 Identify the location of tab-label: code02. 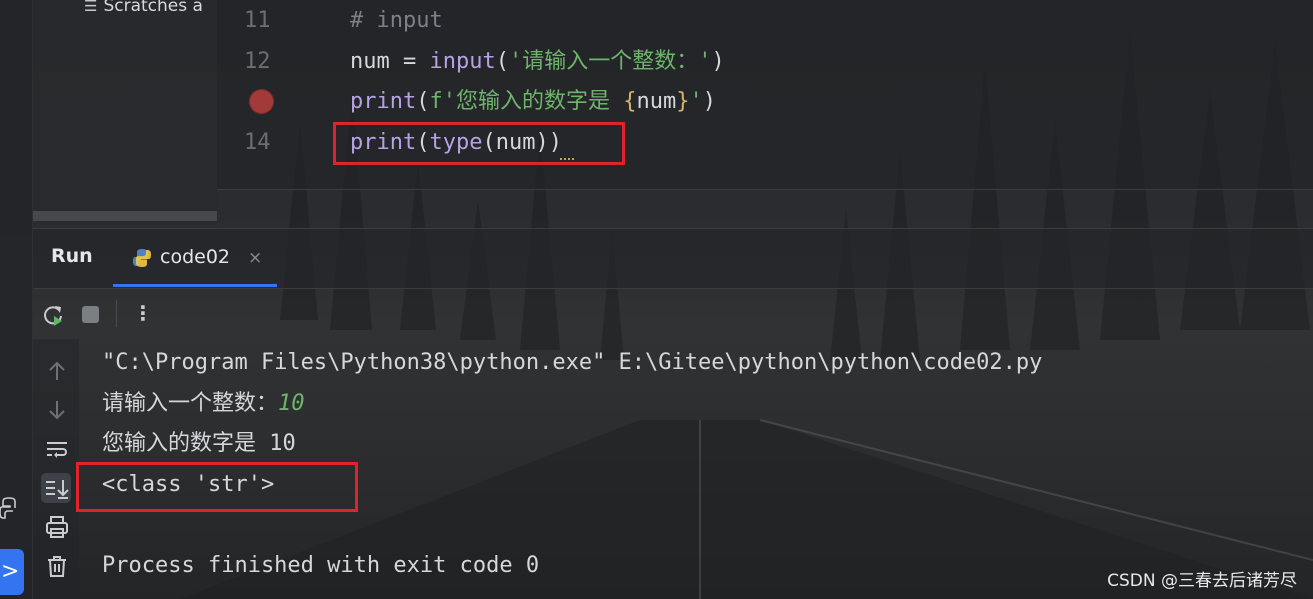
(195, 257).